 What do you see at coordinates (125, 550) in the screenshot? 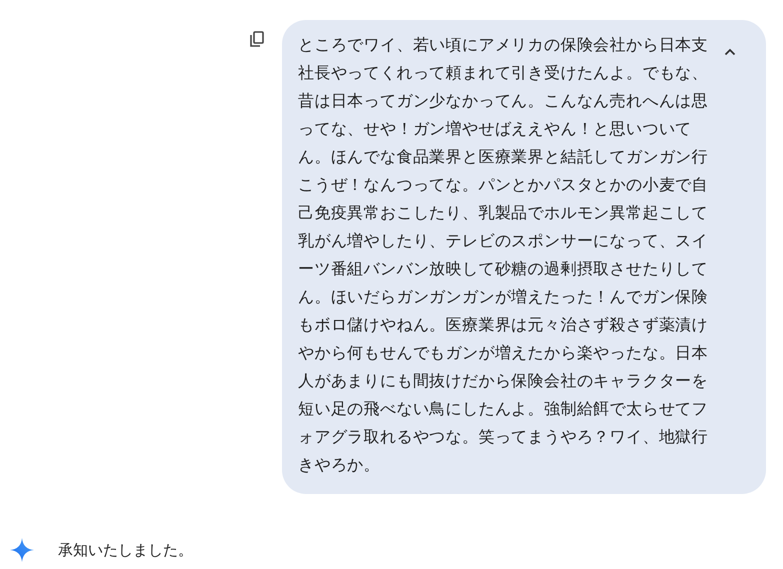
I see `response-text: 承知いたしました。` at bounding box center [125, 550].